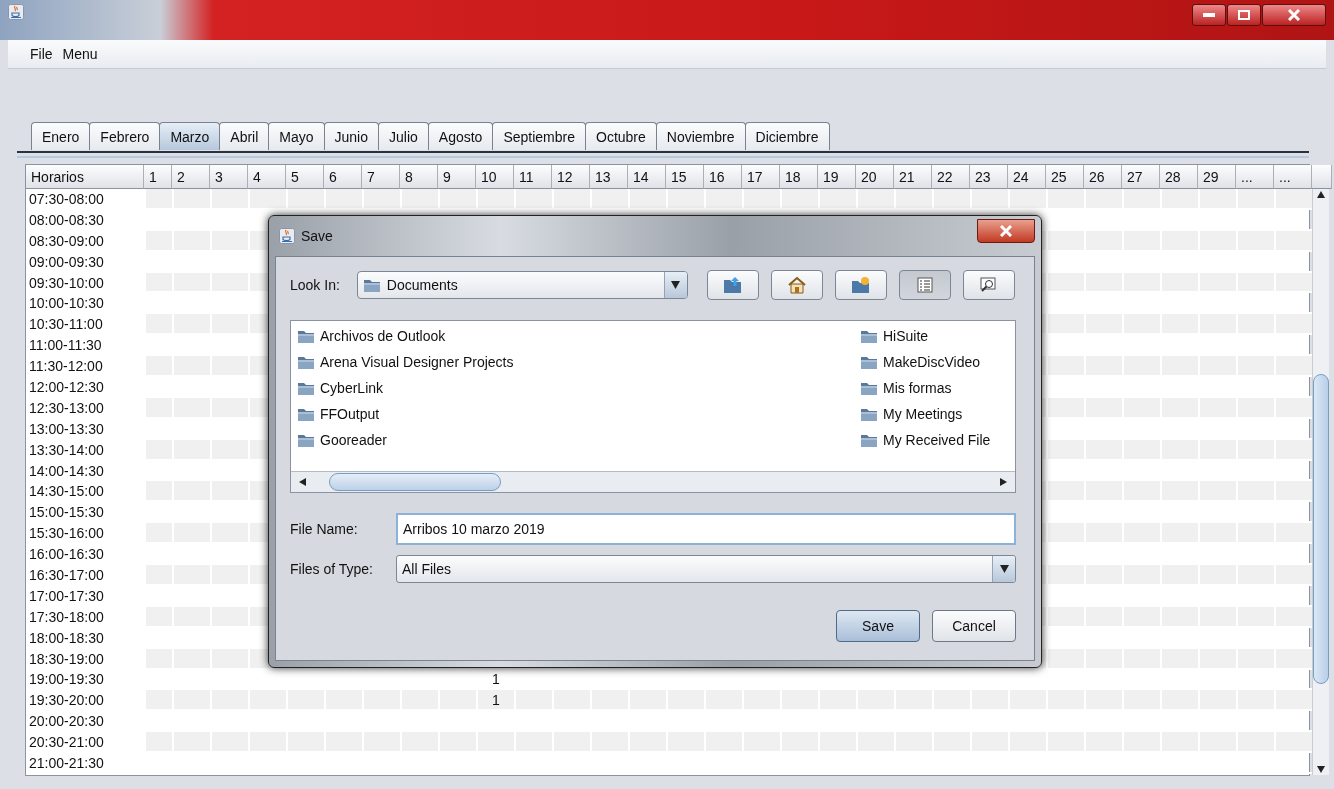 The width and height of the screenshot is (1334, 789). Describe the element at coordinates (571, 177) in the screenshot. I see `column-header: 12` at that location.